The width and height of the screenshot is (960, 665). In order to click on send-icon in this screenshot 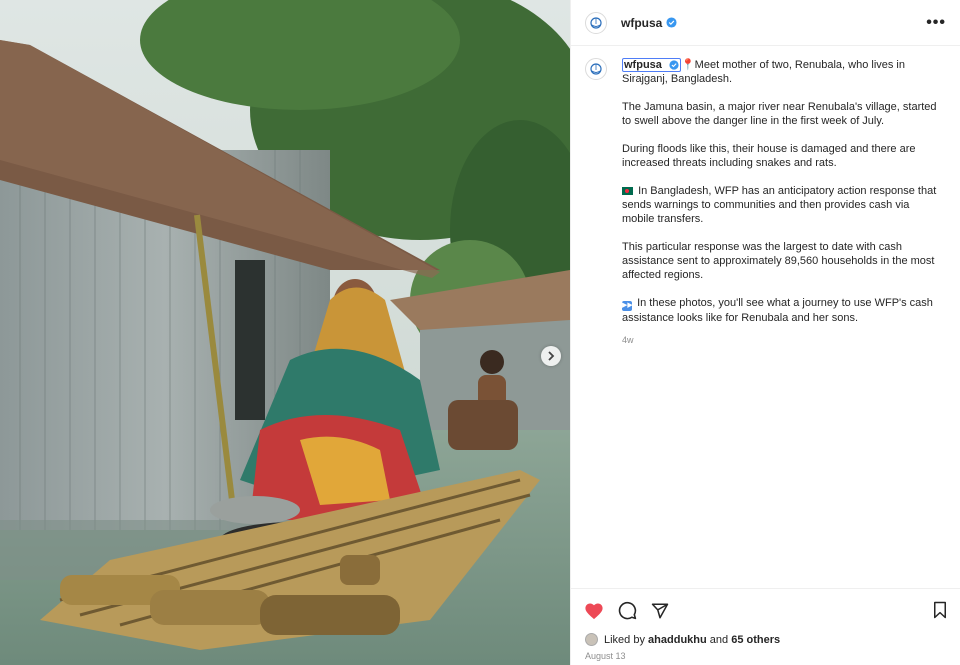, I will do `click(660, 610)`.